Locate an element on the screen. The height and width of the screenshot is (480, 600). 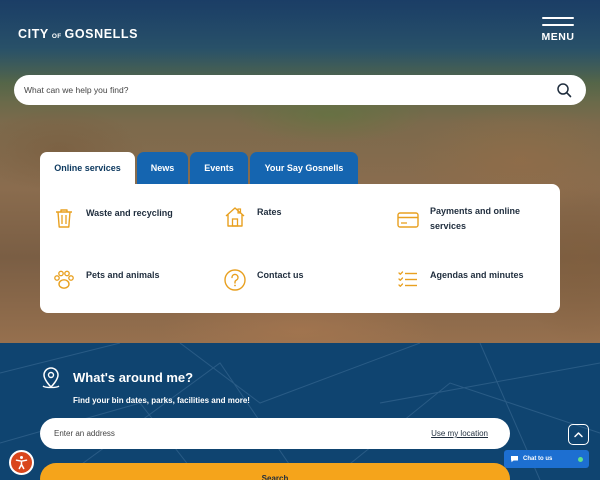
bin-icon is located at coordinates (64, 218).